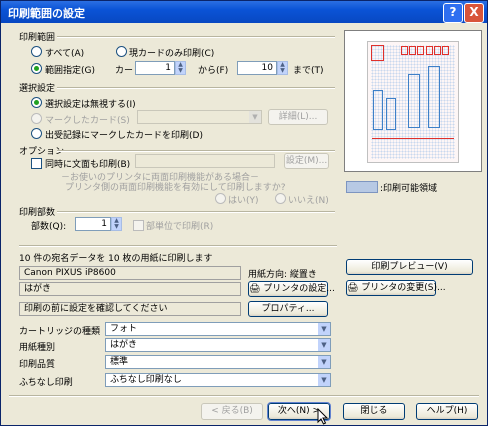 This screenshot has width=488, height=426. Describe the element at coordinates (36, 51) in the screenshot. I see `all-radio` at that location.